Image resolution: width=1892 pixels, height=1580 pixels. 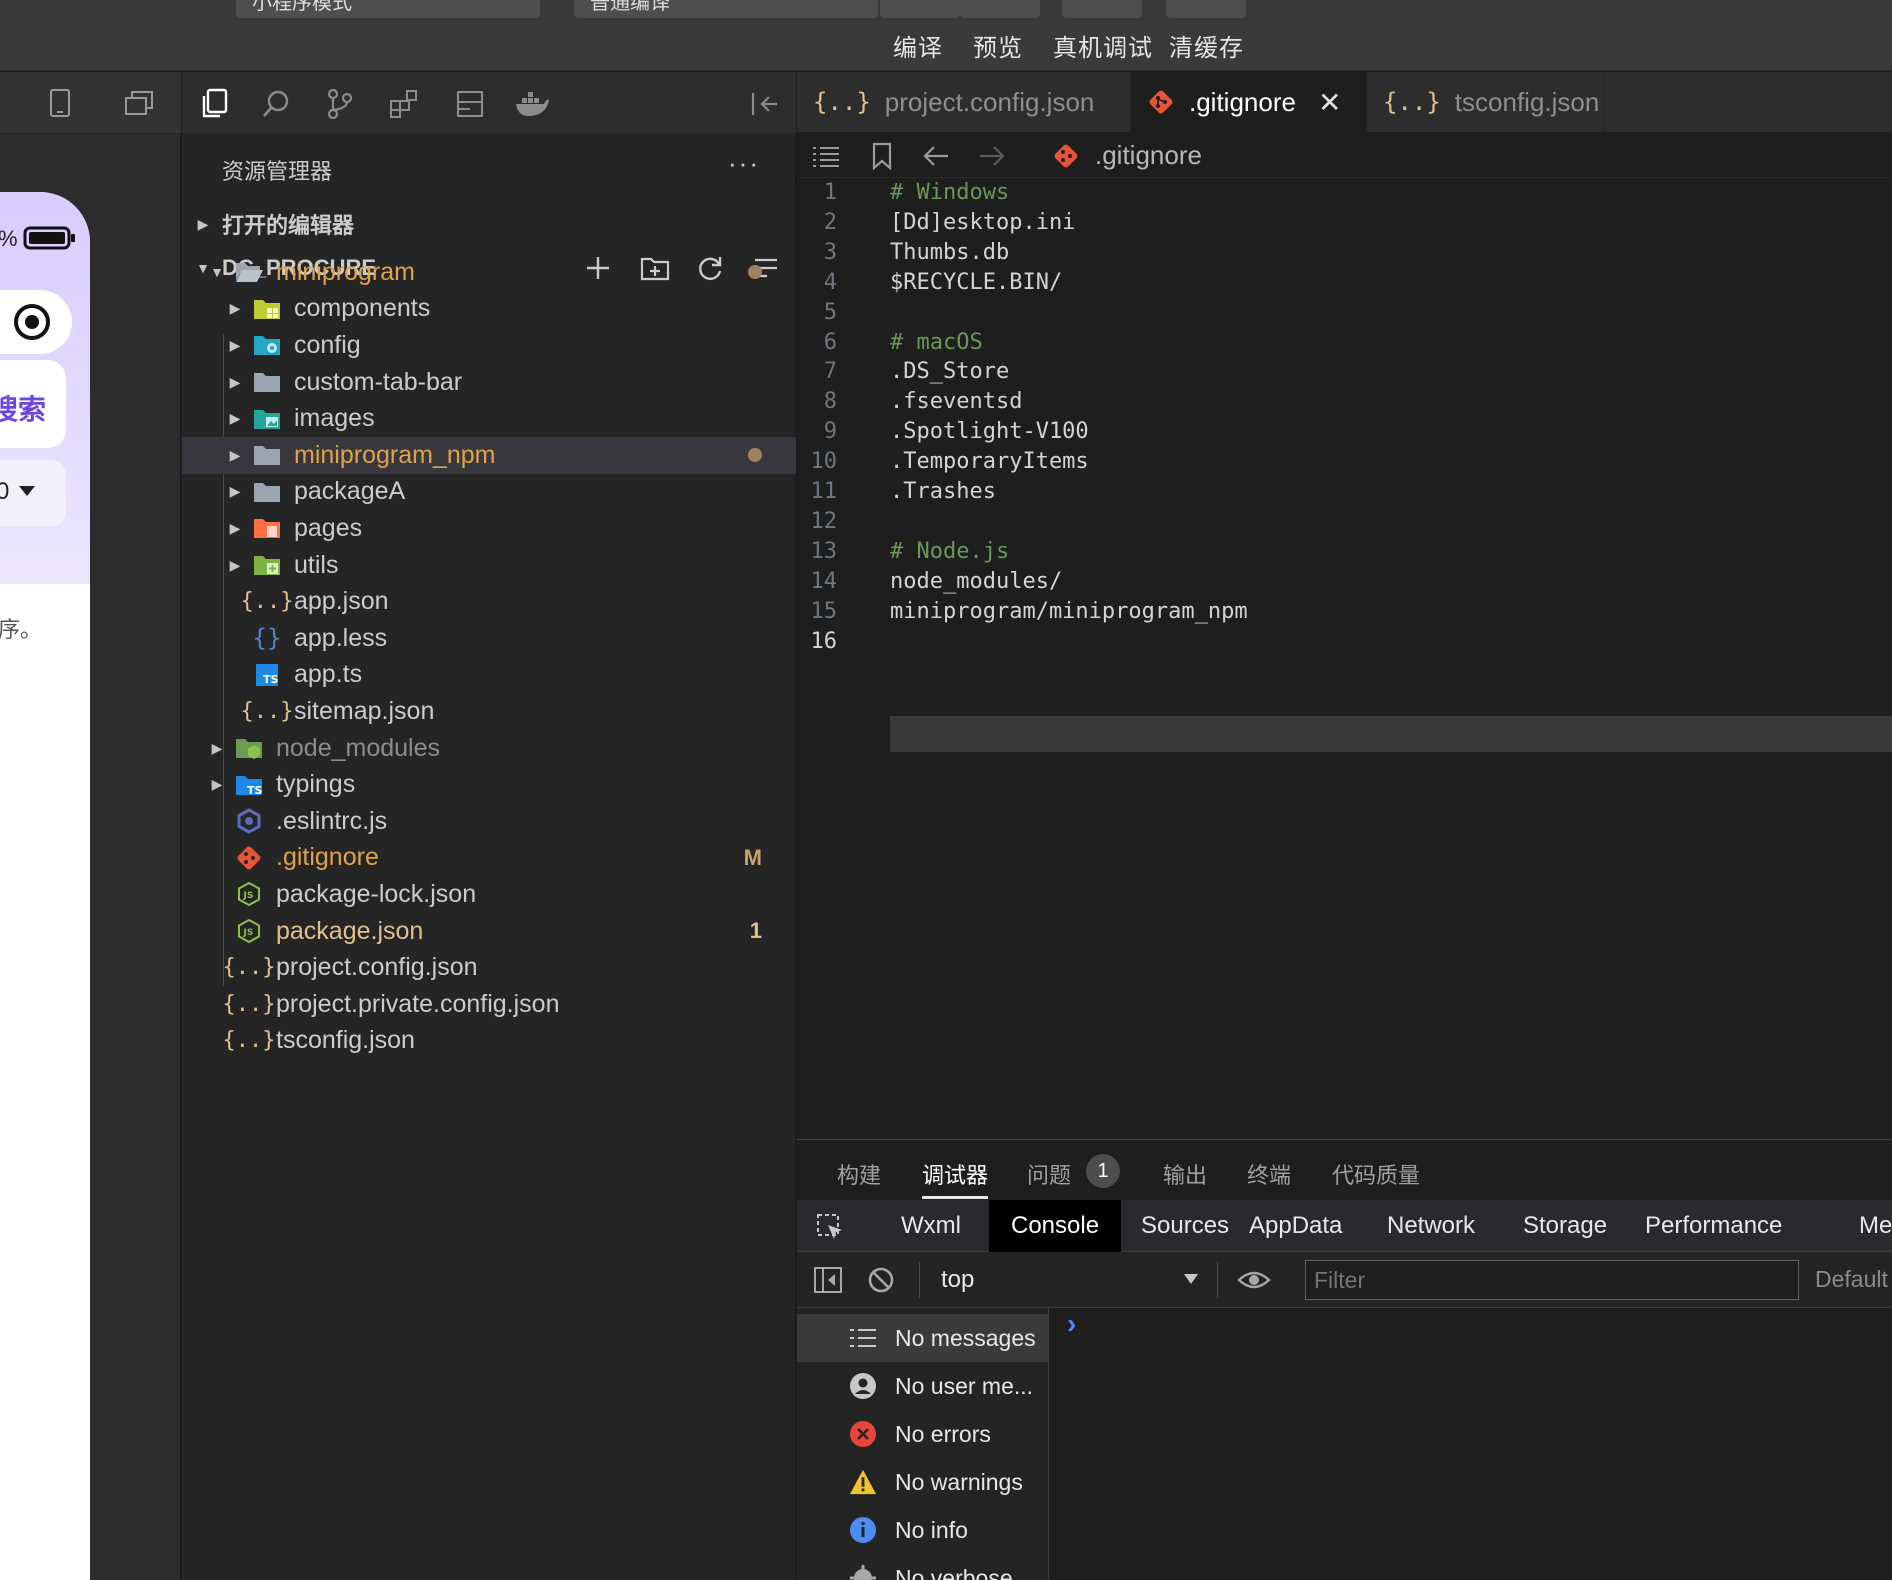 I want to click on caret-down-icon, so click(x=1191, y=1281).